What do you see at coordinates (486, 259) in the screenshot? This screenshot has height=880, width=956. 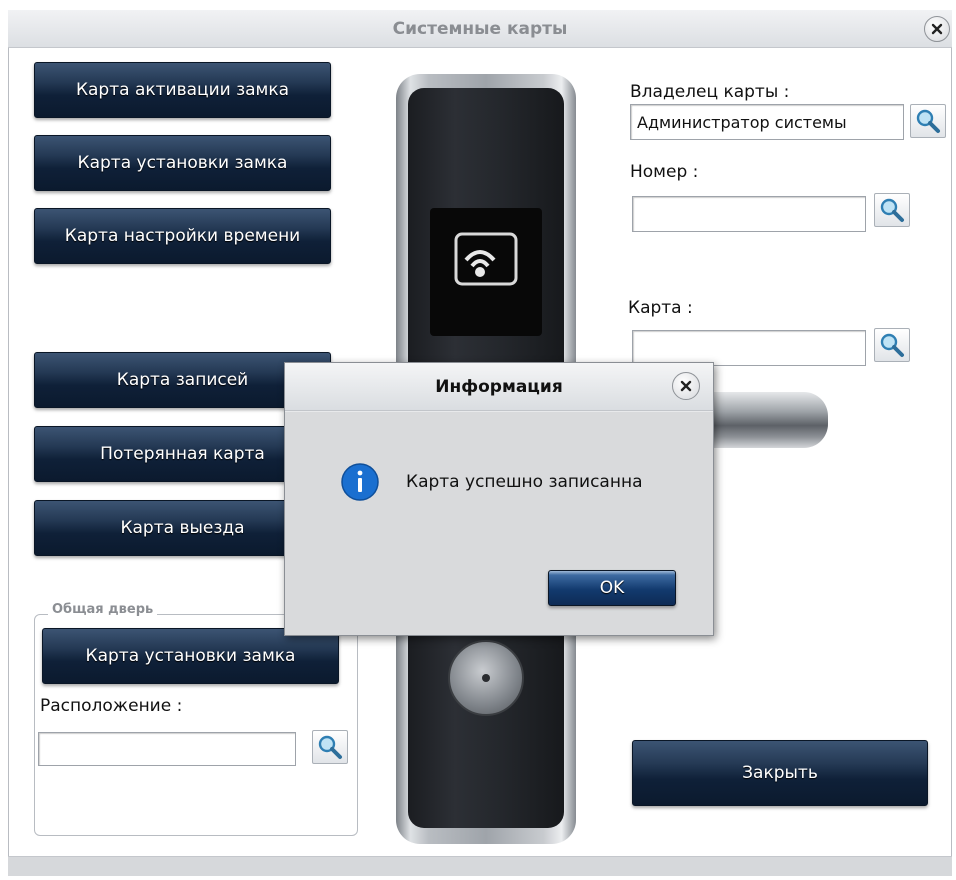 I see `card-reader-icon` at bounding box center [486, 259].